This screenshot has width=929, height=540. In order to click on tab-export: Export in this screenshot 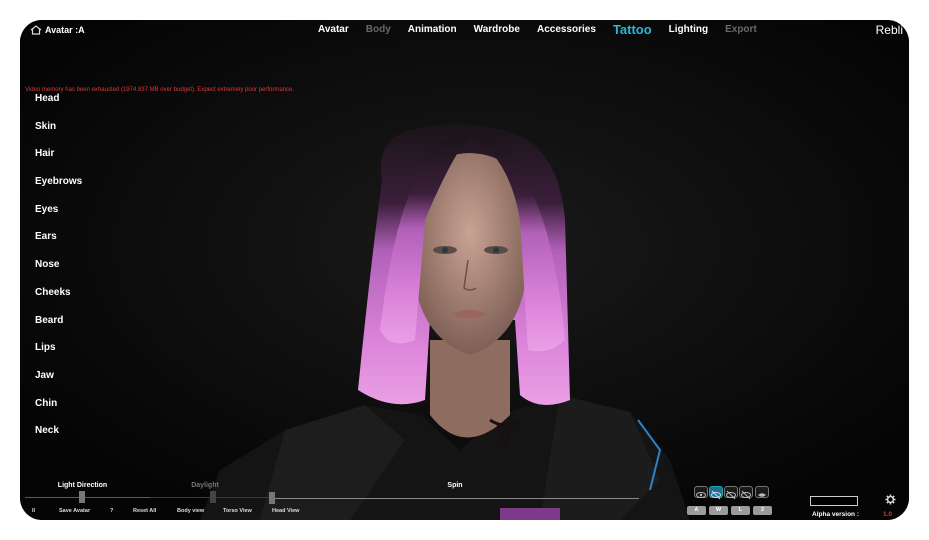, I will do `click(741, 30)`.